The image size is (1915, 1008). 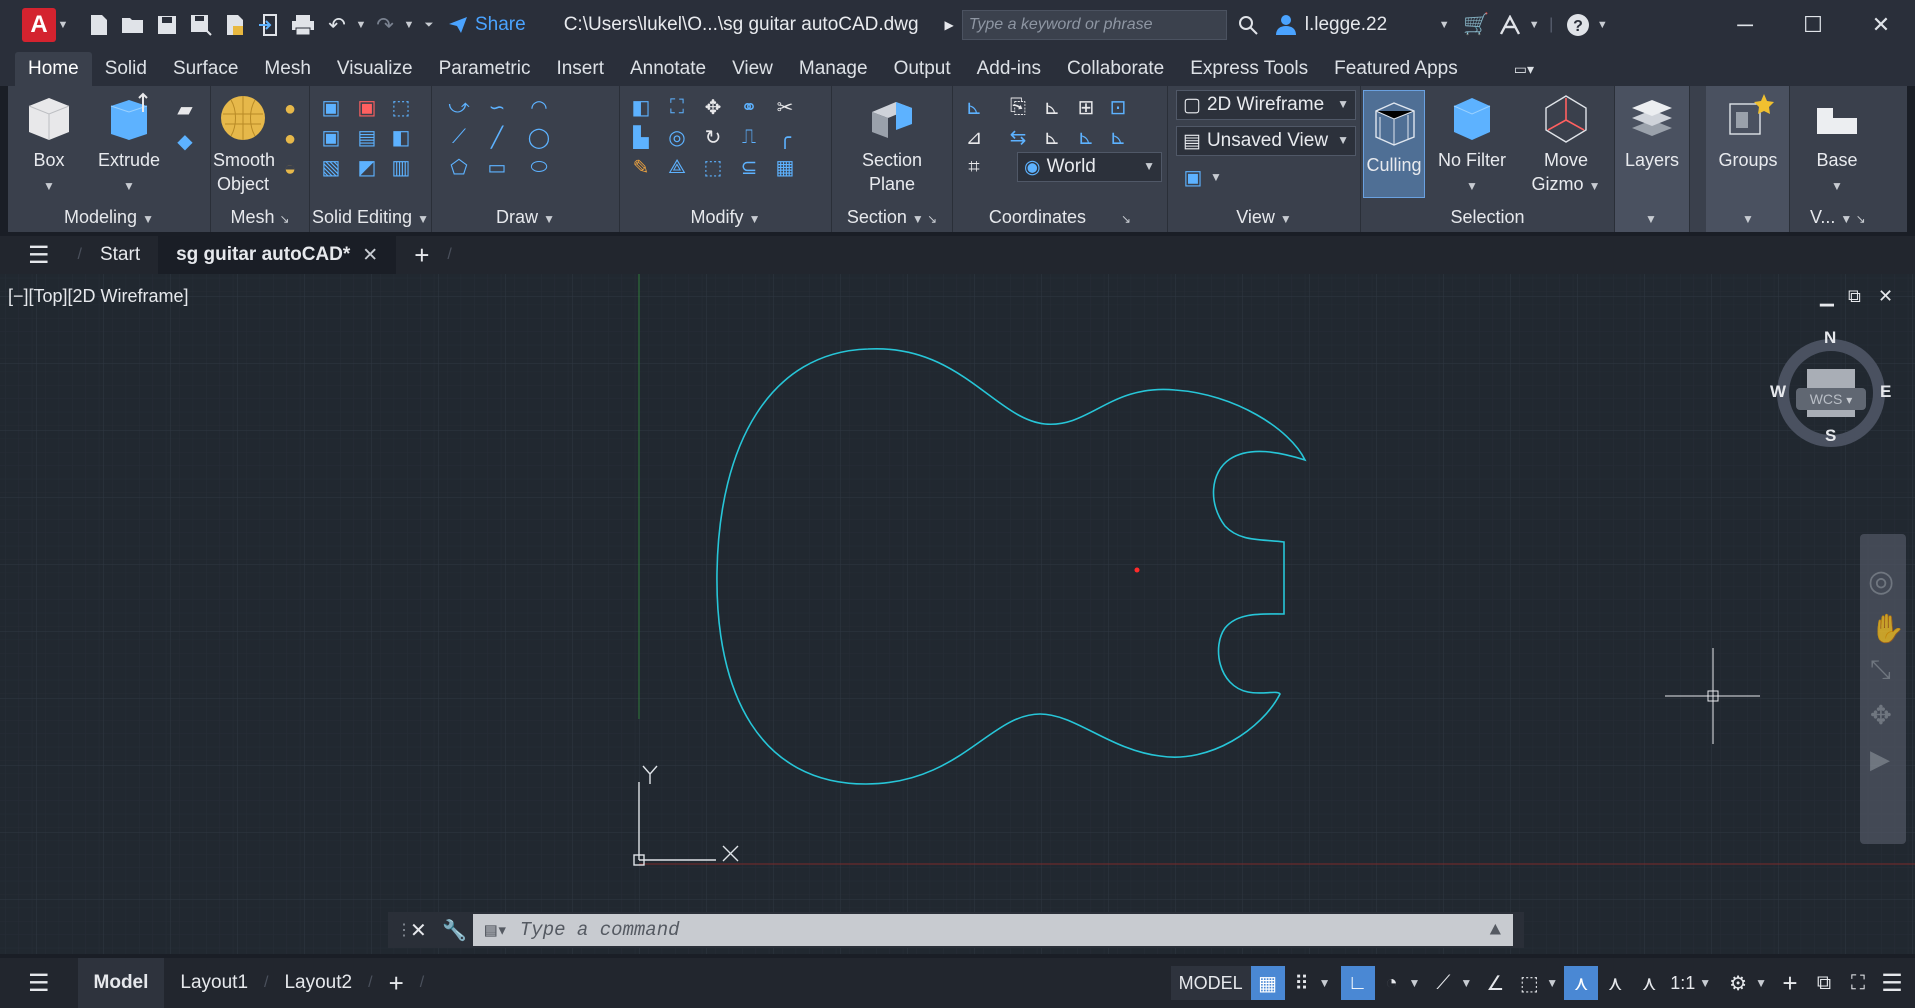 I want to click on box-button: Box ▼, so click(x=49, y=145).